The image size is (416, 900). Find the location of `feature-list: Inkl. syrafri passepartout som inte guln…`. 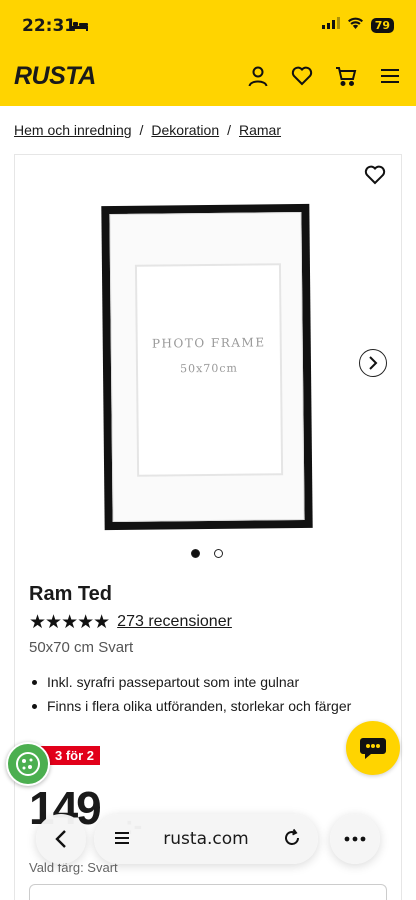

feature-list: Inkl. syrafri passepartout som inte guln… is located at coordinates (190, 697).